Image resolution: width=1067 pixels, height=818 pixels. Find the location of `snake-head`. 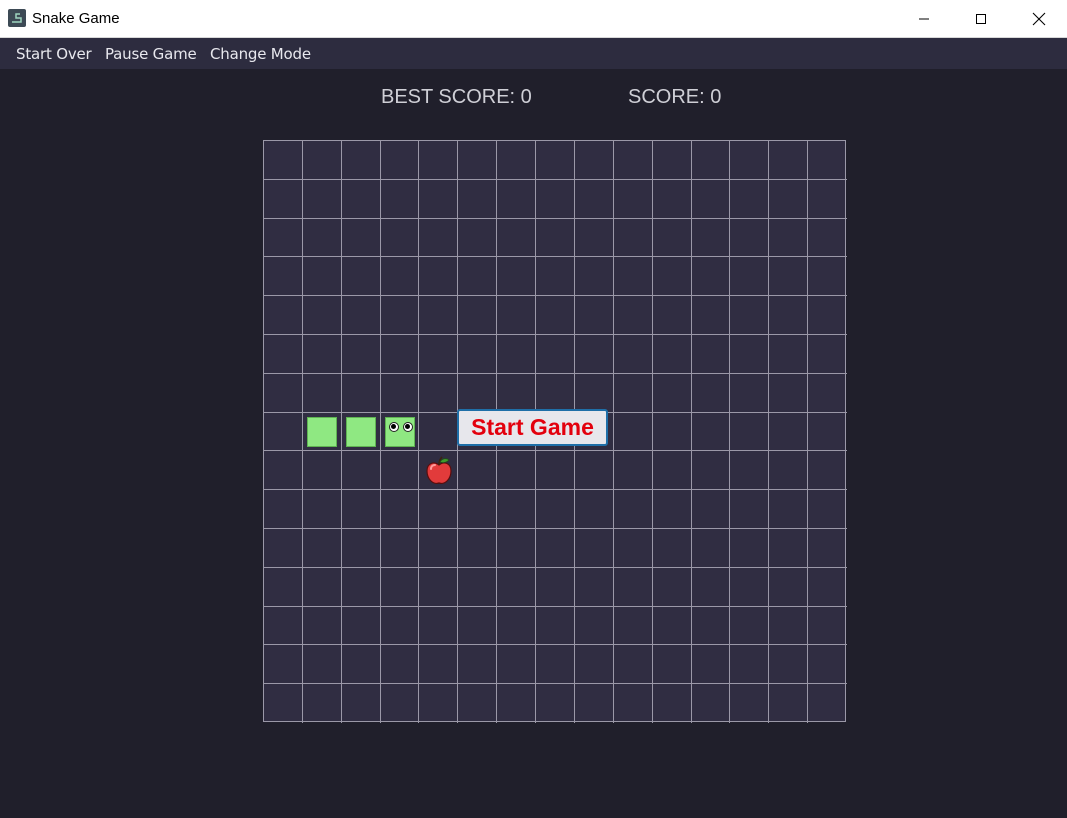

snake-head is located at coordinates (400, 432).